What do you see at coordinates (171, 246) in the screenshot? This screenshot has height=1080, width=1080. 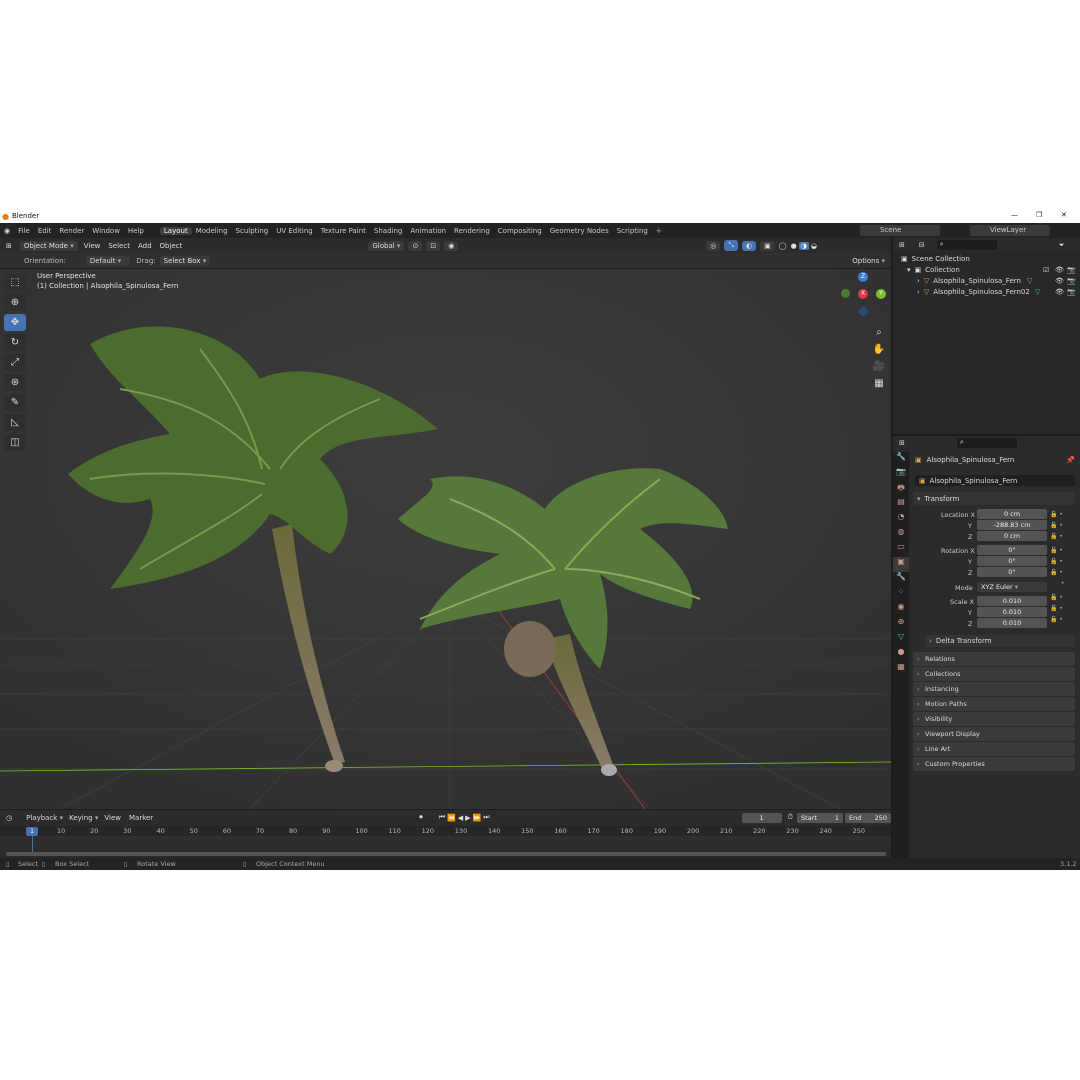 I see `menu-object: Object` at bounding box center [171, 246].